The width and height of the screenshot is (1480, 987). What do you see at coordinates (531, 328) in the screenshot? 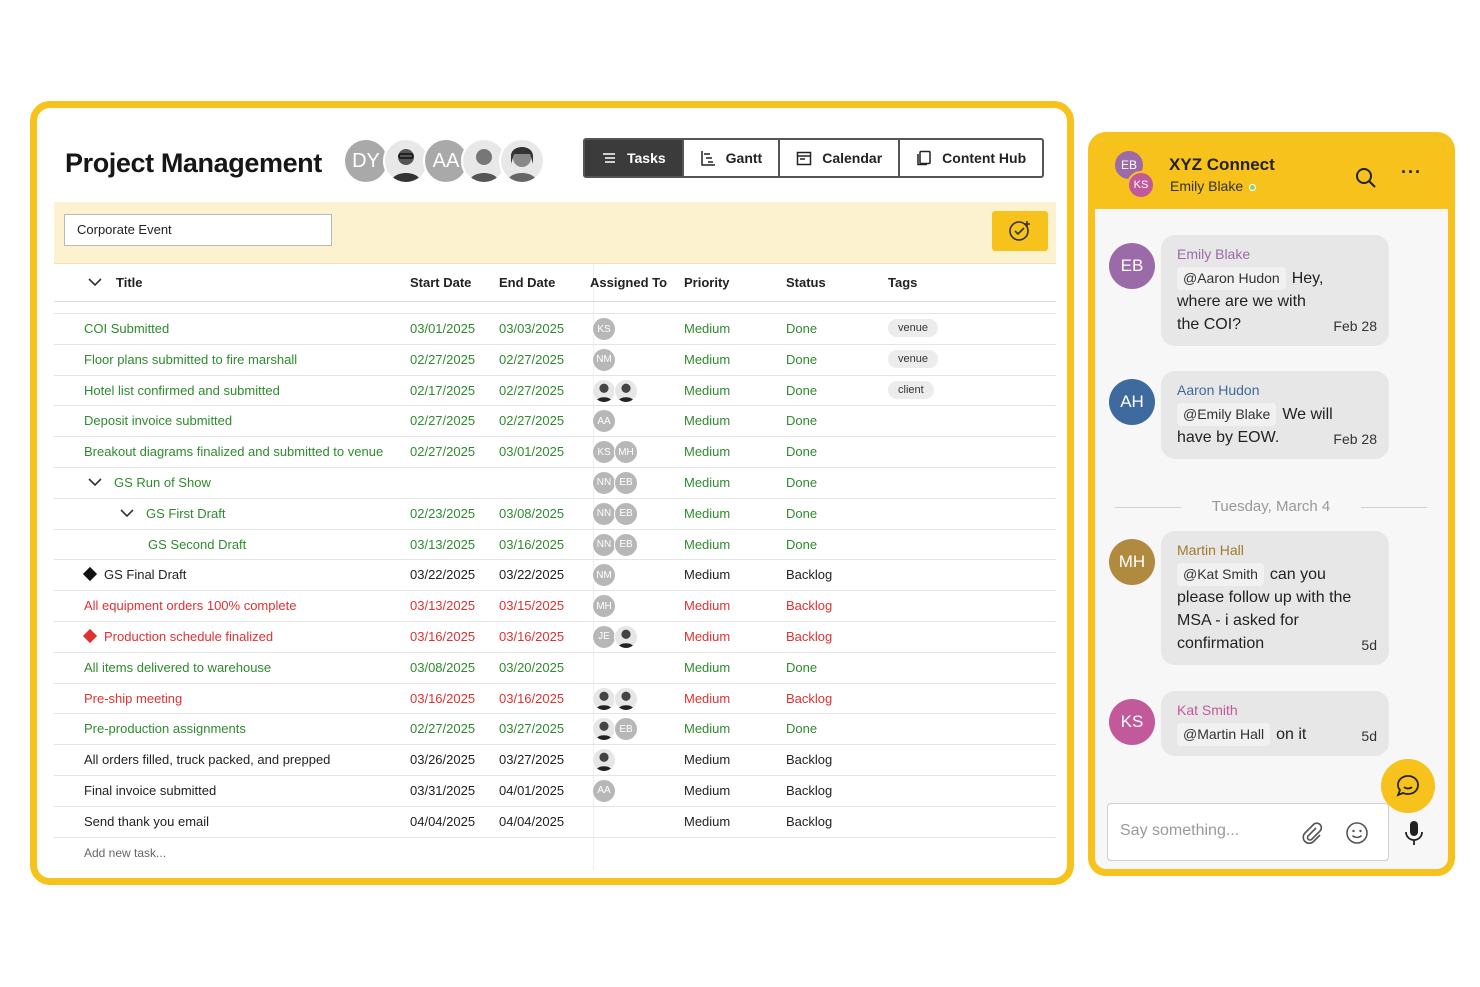
I see `task-end-date: 03/03/2025` at bounding box center [531, 328].